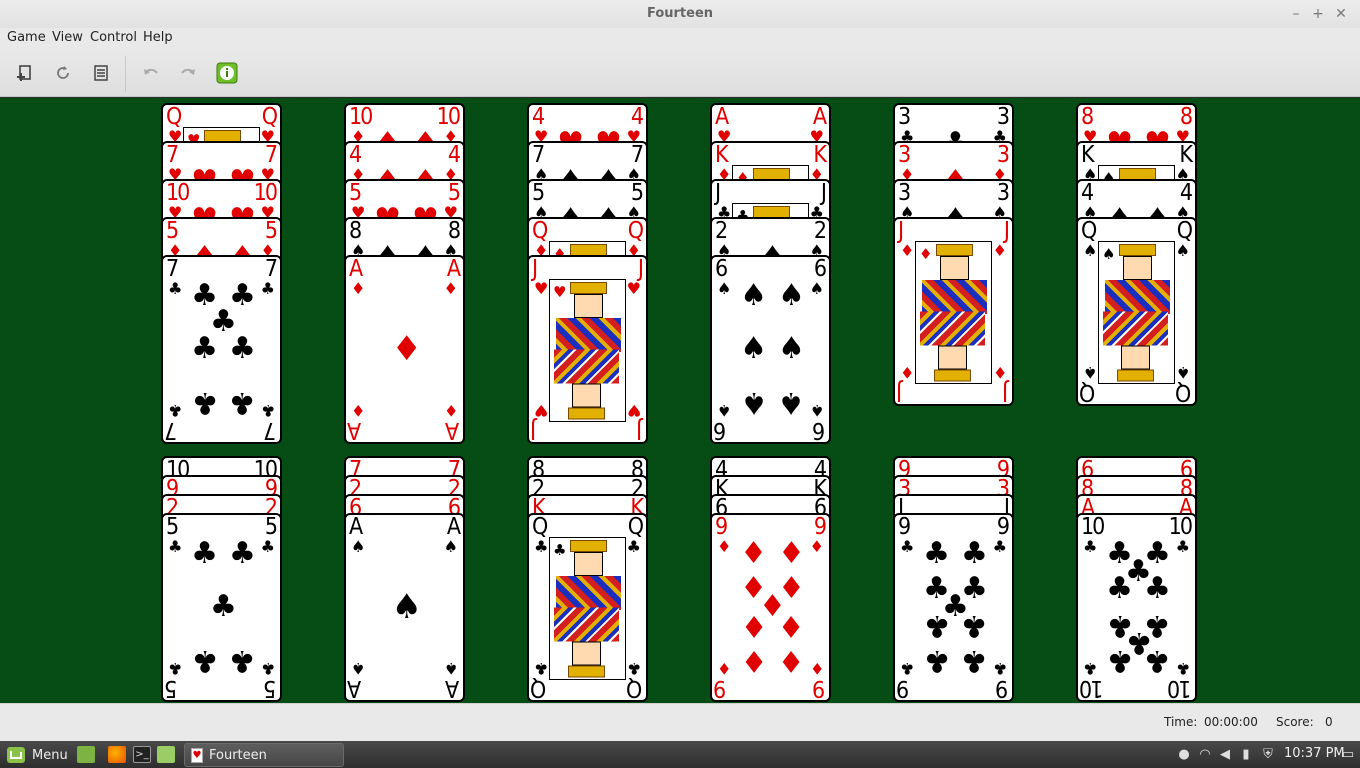 The image size is (1360, 768). I want to click on card-rank: 8, so click(1087, 117).